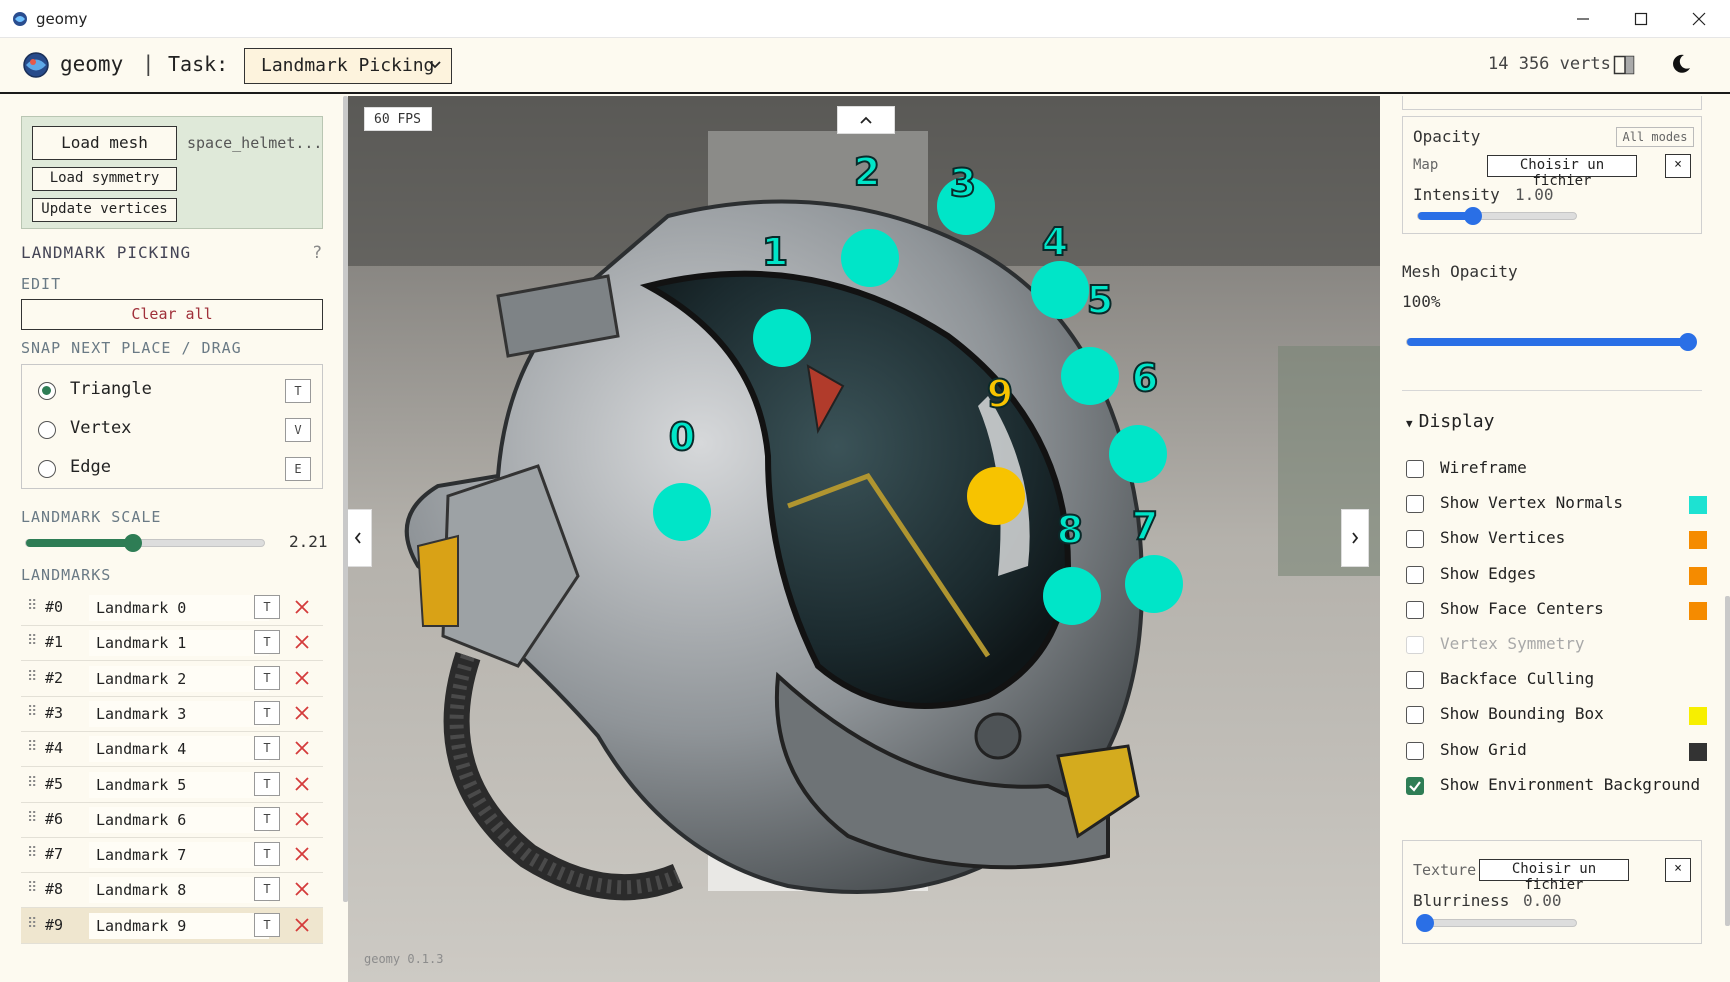 Image resolution: width=1730 pixels, height=982 pixels. What do you see at coordinates (1554, 751) in the screenshot?
I see `display-option-show-grid: Show Grid` at bounding box center [1554, 751].